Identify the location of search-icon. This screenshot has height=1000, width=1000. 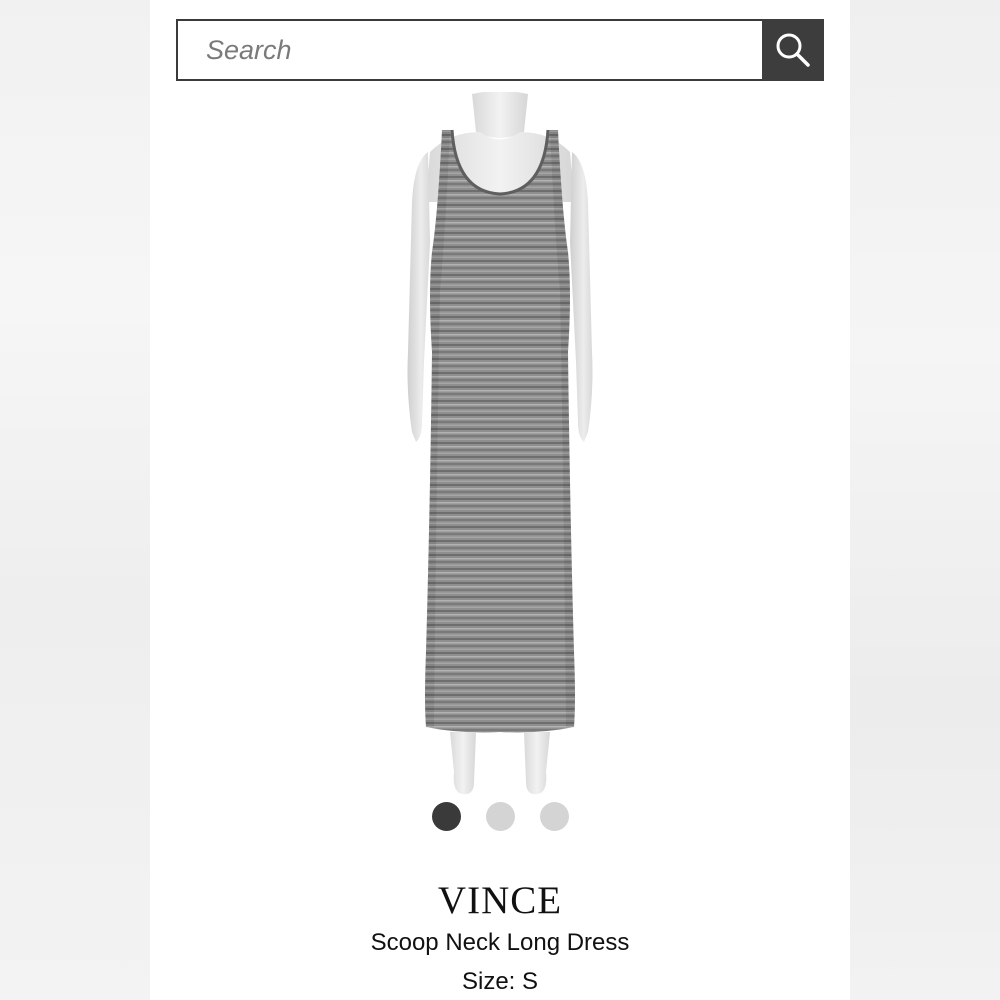
(793, 50).